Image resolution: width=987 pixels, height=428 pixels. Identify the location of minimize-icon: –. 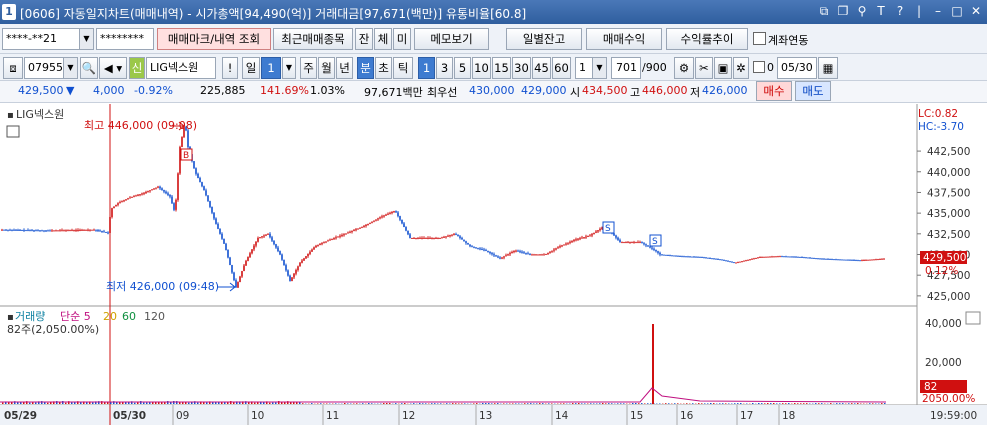
(938, 11).